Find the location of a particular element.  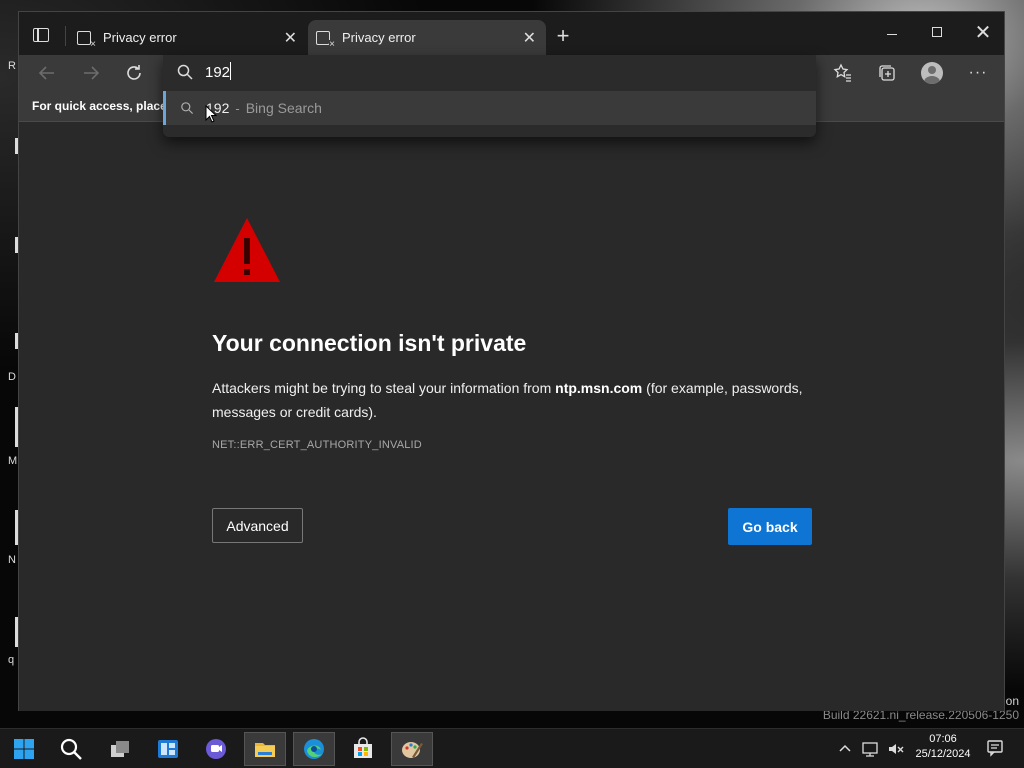

store-icon is located at coordinates (363, 747).